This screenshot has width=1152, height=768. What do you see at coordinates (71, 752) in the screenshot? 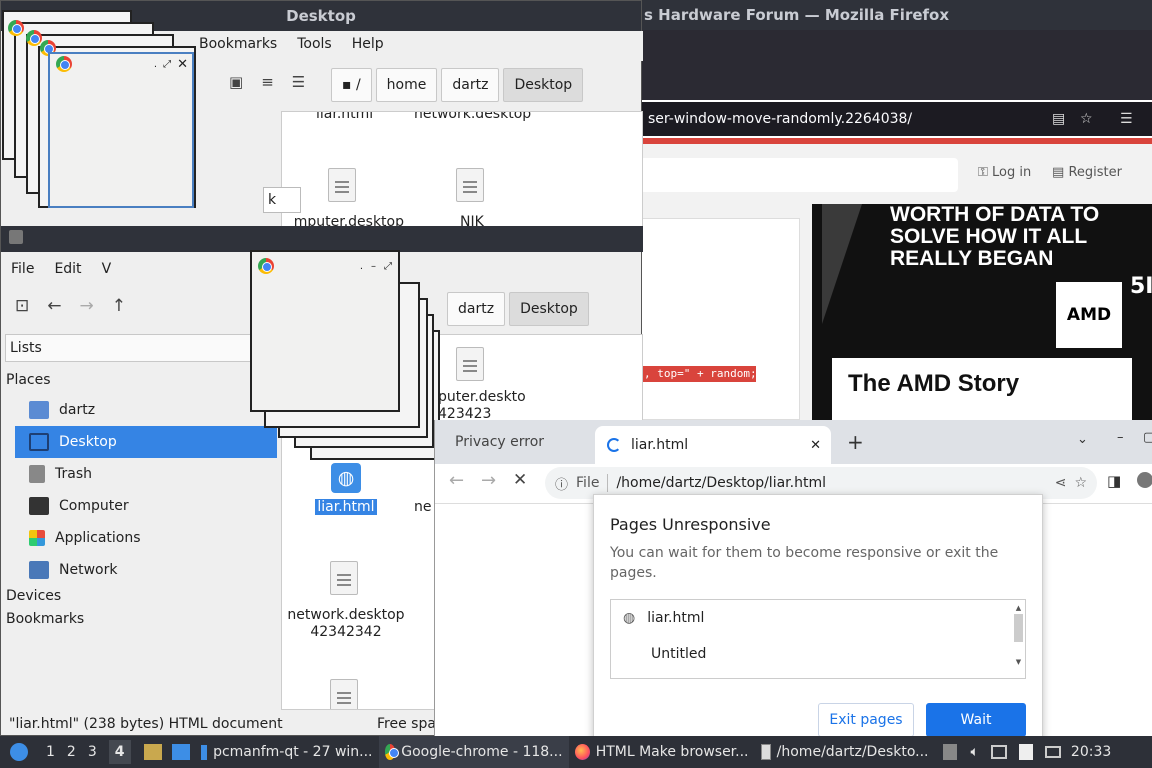
I see `workspace-2: 2` at bounding box center [71, 752].